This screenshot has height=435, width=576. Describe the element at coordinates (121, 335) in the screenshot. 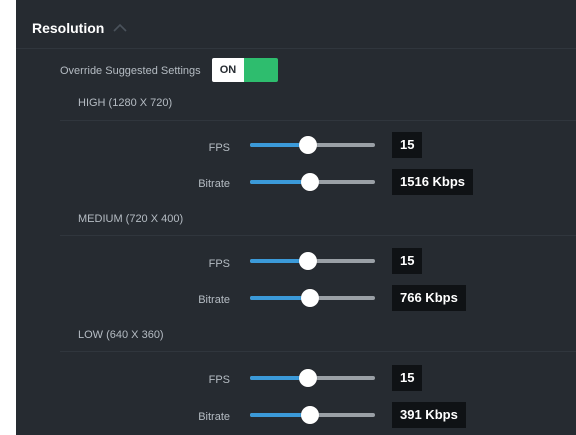

I see `section-label-low: LOW (640 X 360)` at that location.